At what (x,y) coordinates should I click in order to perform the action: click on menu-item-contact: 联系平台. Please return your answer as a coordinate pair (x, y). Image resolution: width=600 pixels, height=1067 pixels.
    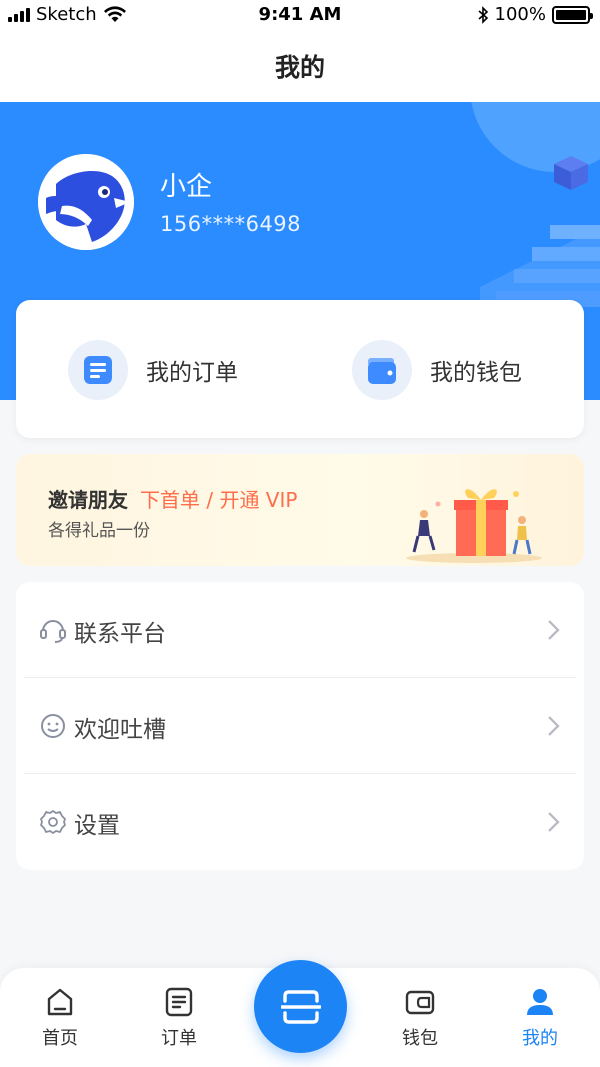
    Looking at the image, I should click on (300, 630).